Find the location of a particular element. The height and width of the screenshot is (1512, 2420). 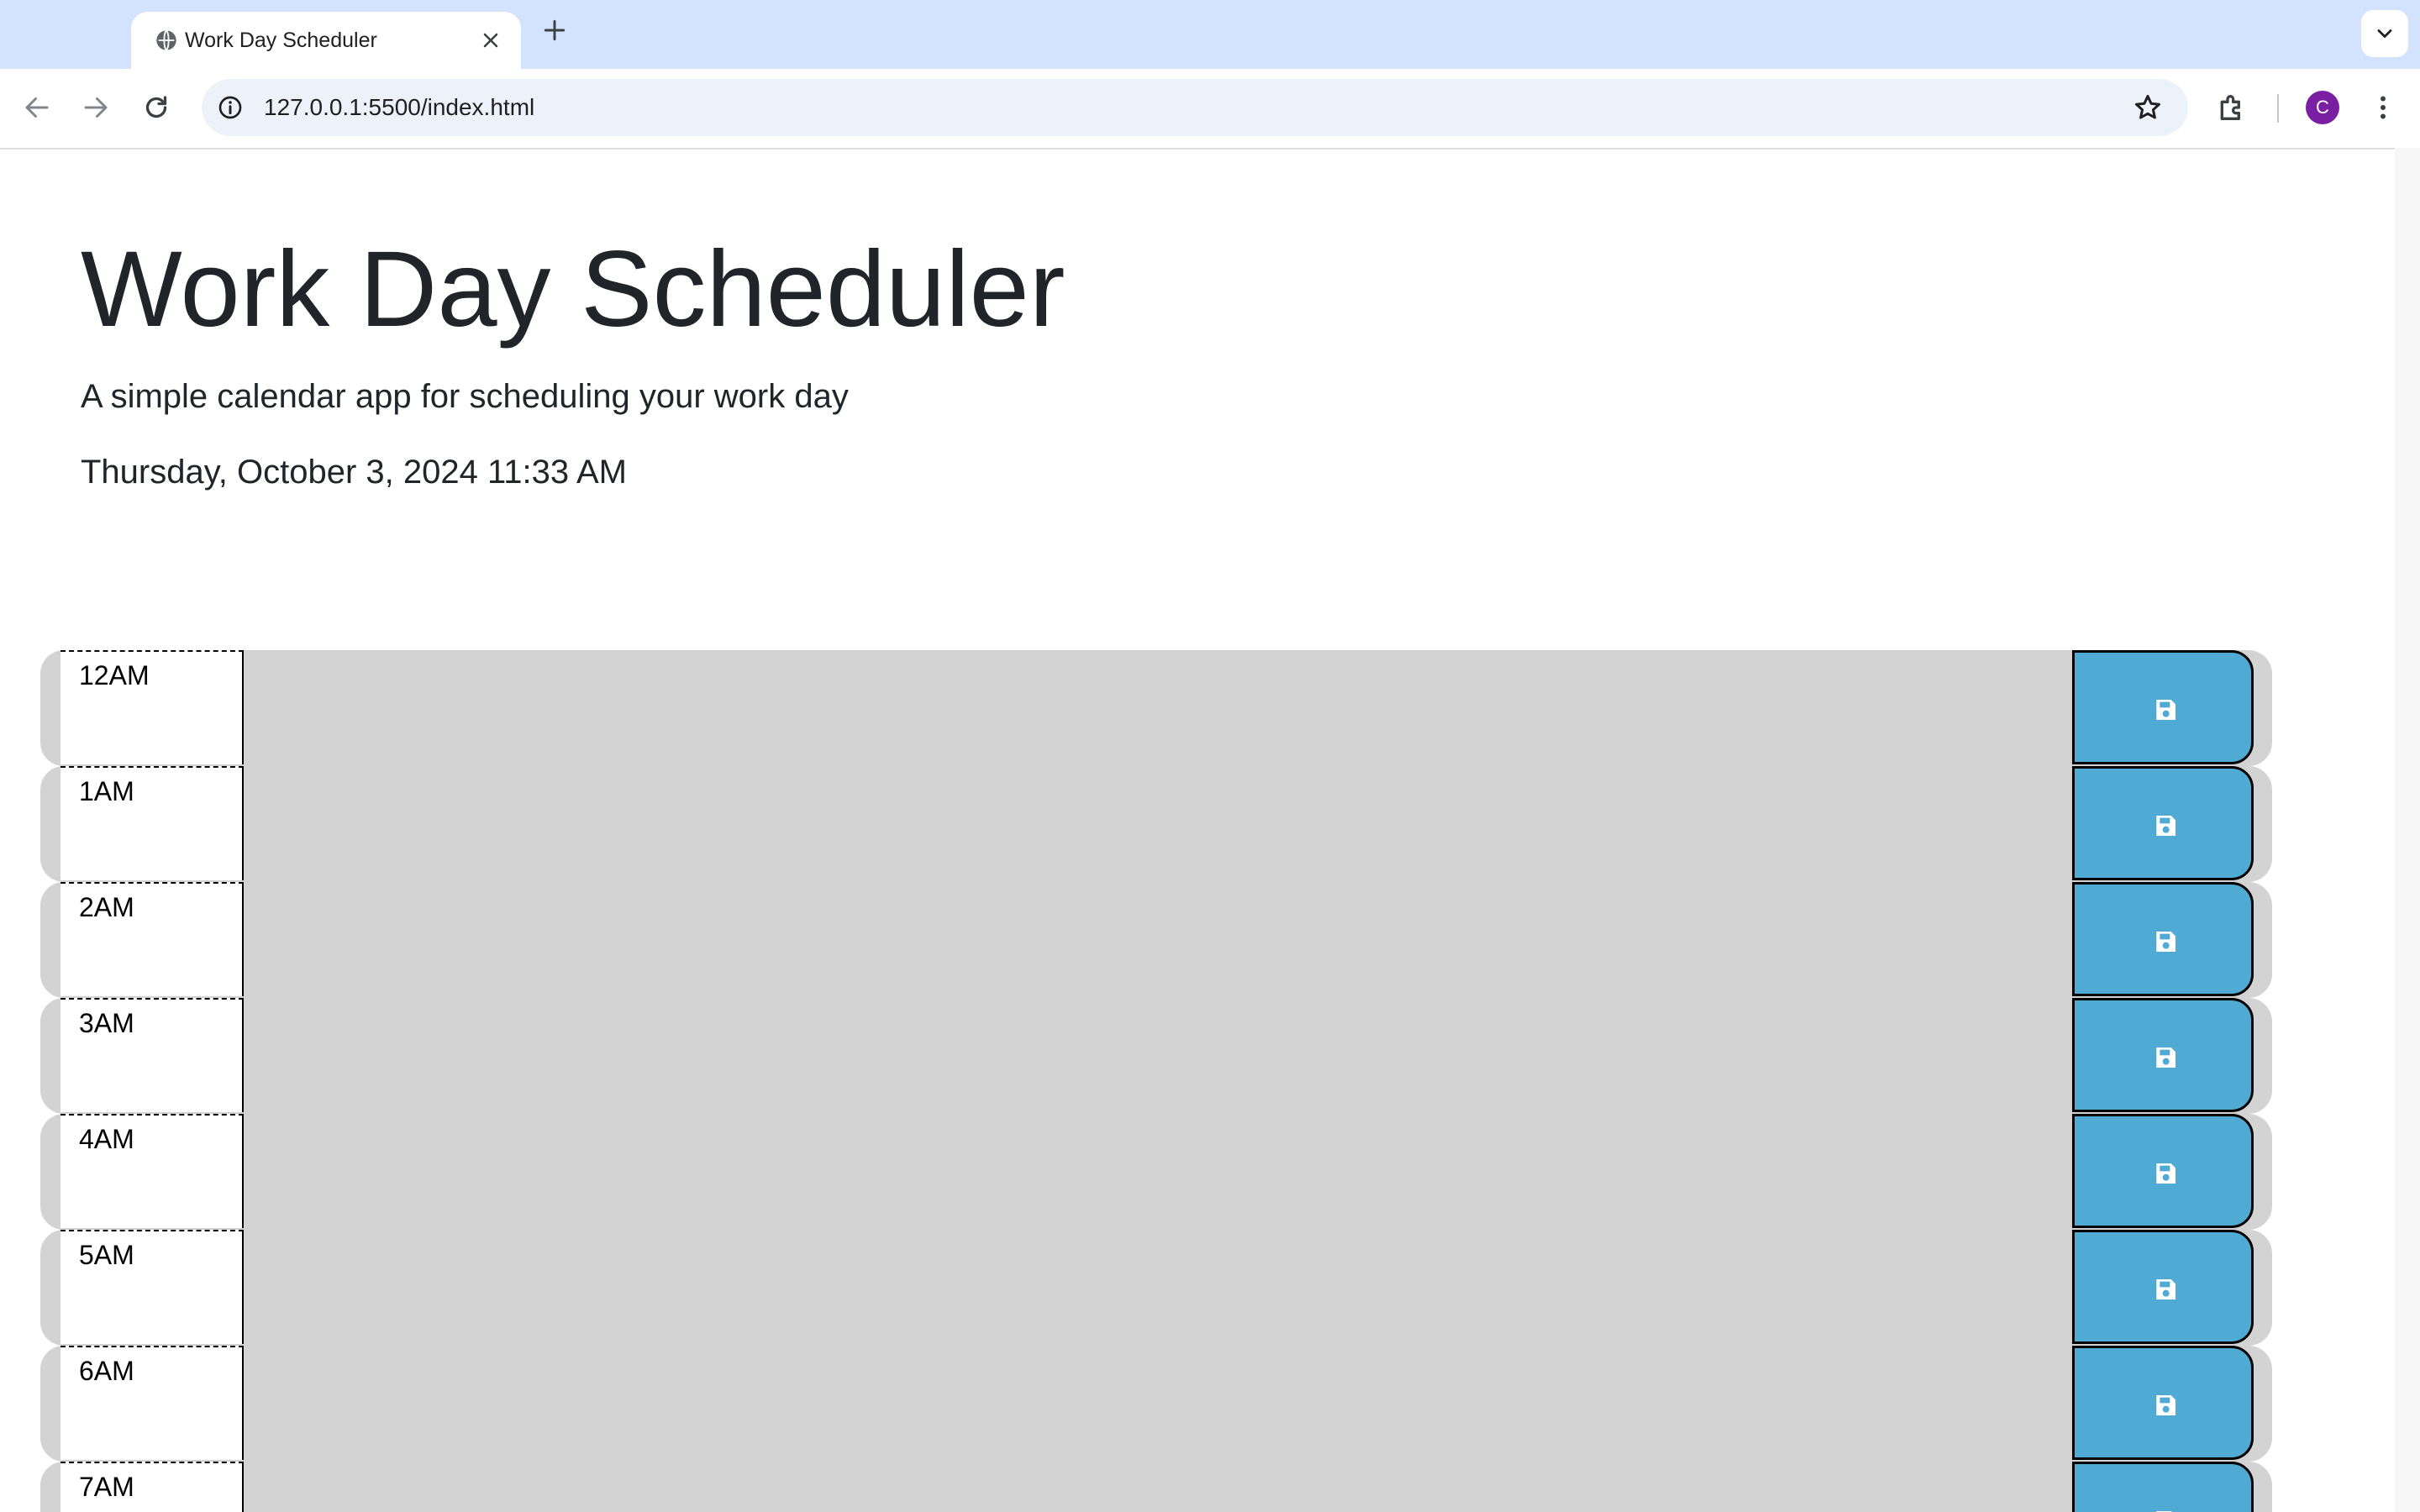

close-icon is located at coordinates (491, 40).